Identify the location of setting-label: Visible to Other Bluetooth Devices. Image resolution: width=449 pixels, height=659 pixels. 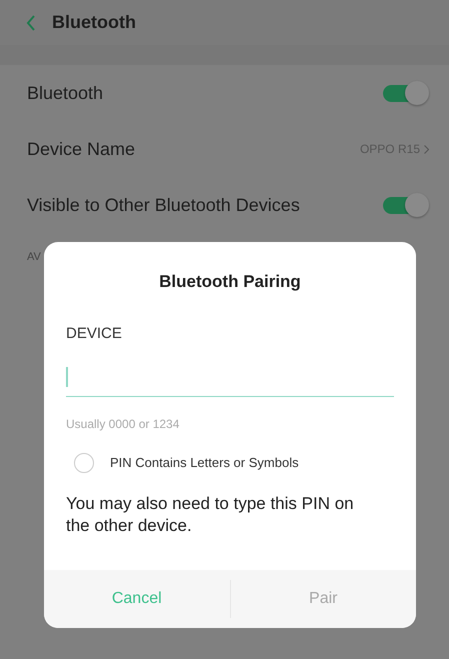
(163, 205).